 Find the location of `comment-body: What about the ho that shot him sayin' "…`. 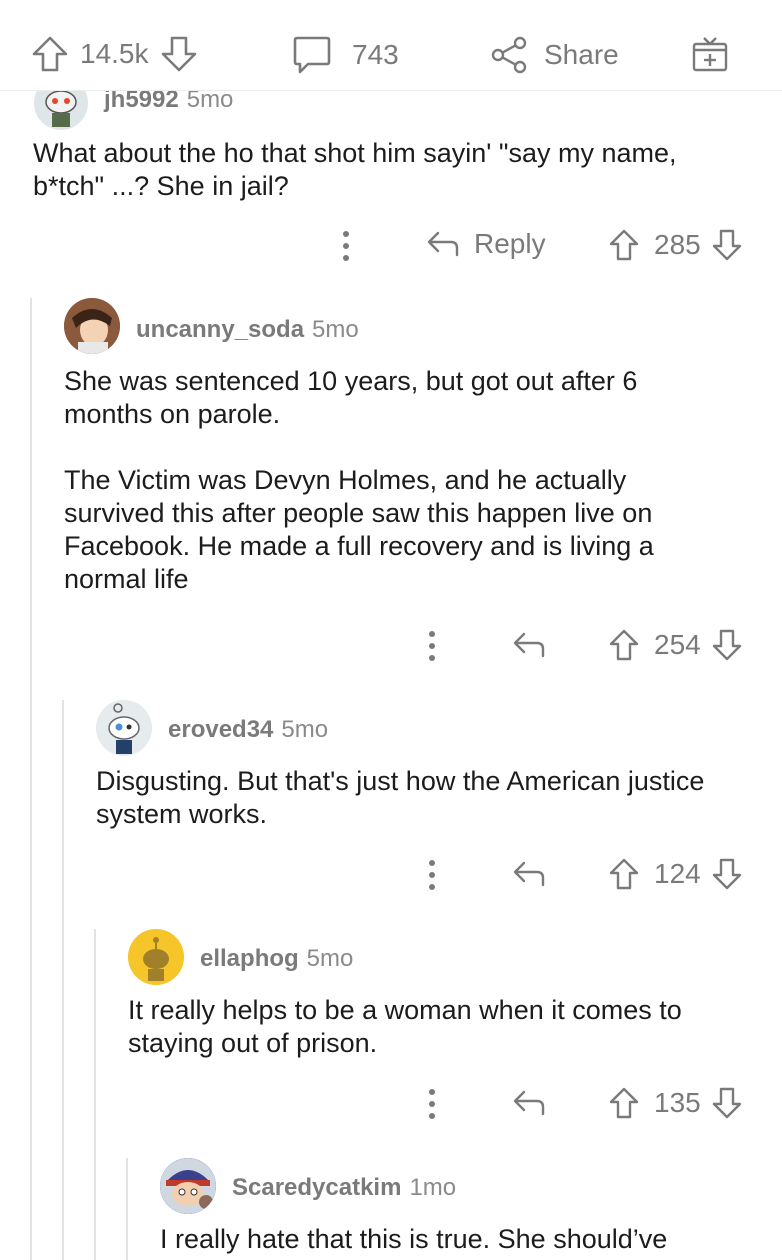

comment-body: What about the ho that shot him sayin' "… is located at coordinates (383, 170).